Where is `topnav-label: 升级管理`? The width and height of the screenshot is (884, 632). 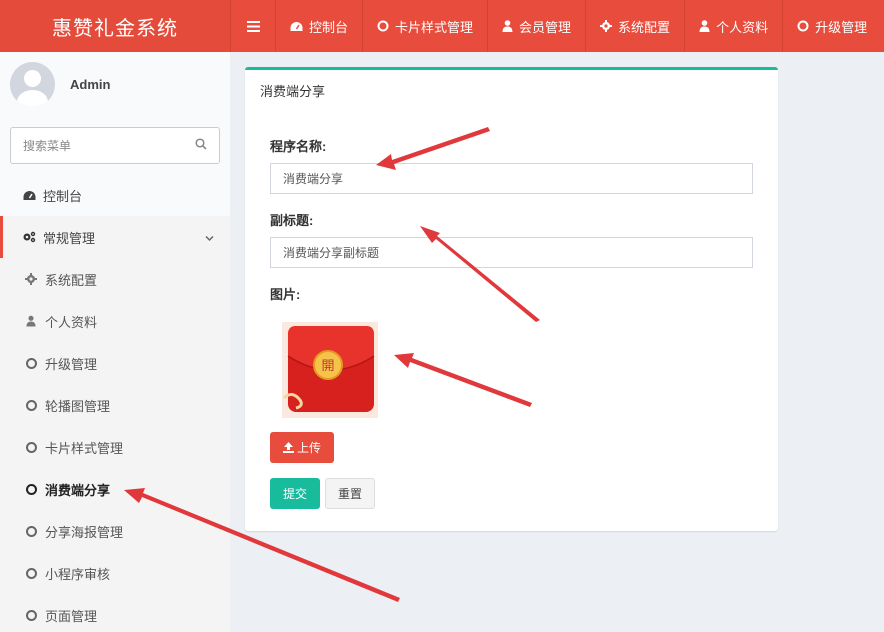 topnav-label: 升级管理 is located at coordinates (841, 27).